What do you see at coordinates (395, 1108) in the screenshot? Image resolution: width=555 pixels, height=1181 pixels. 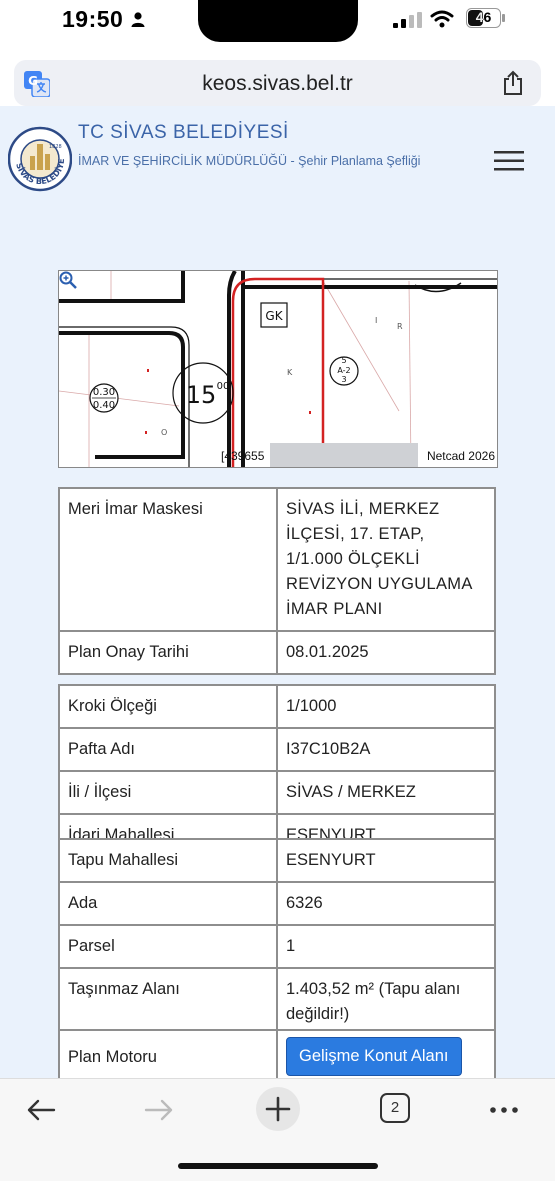 I see `tabs-icon: 2` at bounding box center [395, 1108].